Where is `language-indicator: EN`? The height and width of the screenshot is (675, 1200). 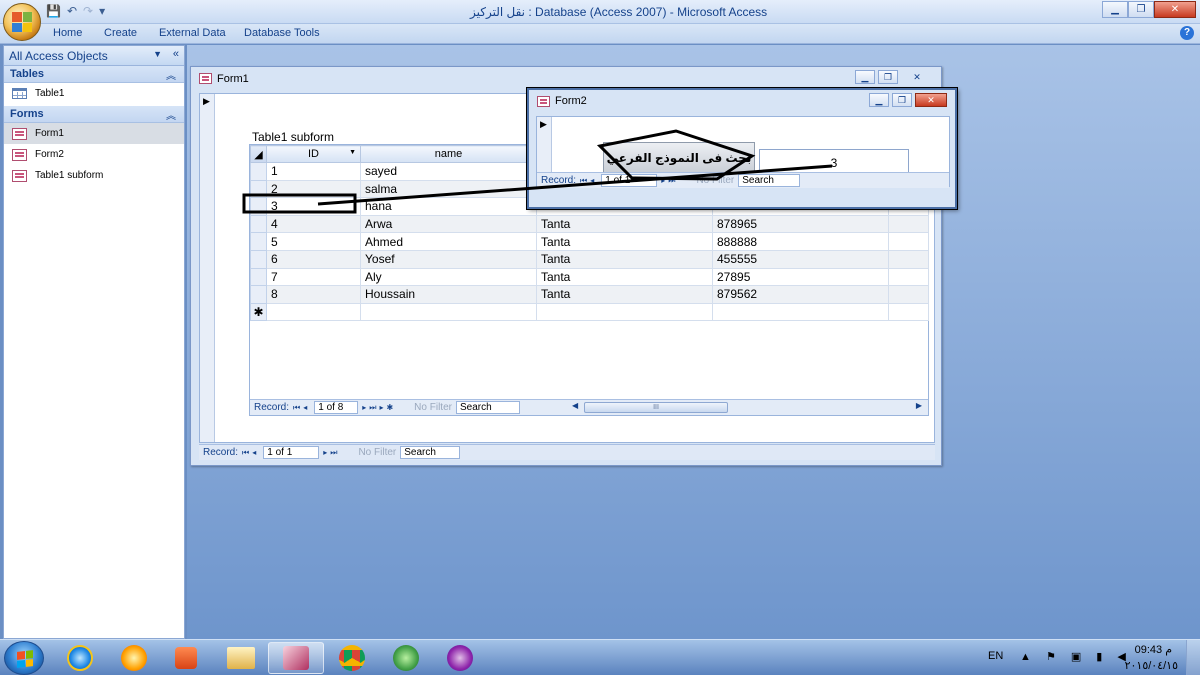 language-indicator: EN is located at coordinates (995, 656).